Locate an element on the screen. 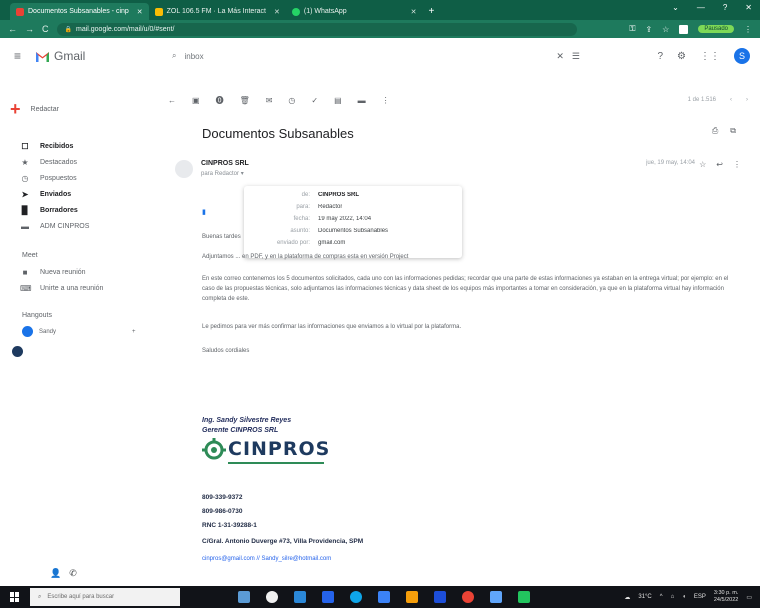 The height and width of the screenshot is (608, 760). cortana-icon is located at coordinates (272, 597).